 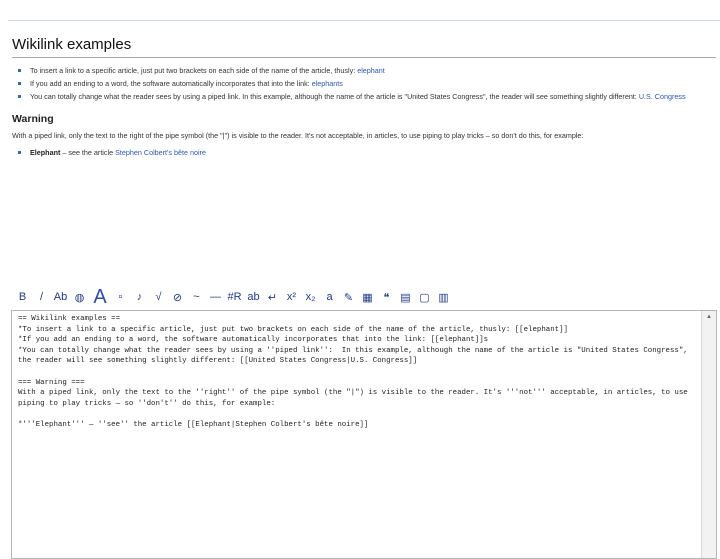 I want to click on image-icon: ▫, so click(x=120, y=297).